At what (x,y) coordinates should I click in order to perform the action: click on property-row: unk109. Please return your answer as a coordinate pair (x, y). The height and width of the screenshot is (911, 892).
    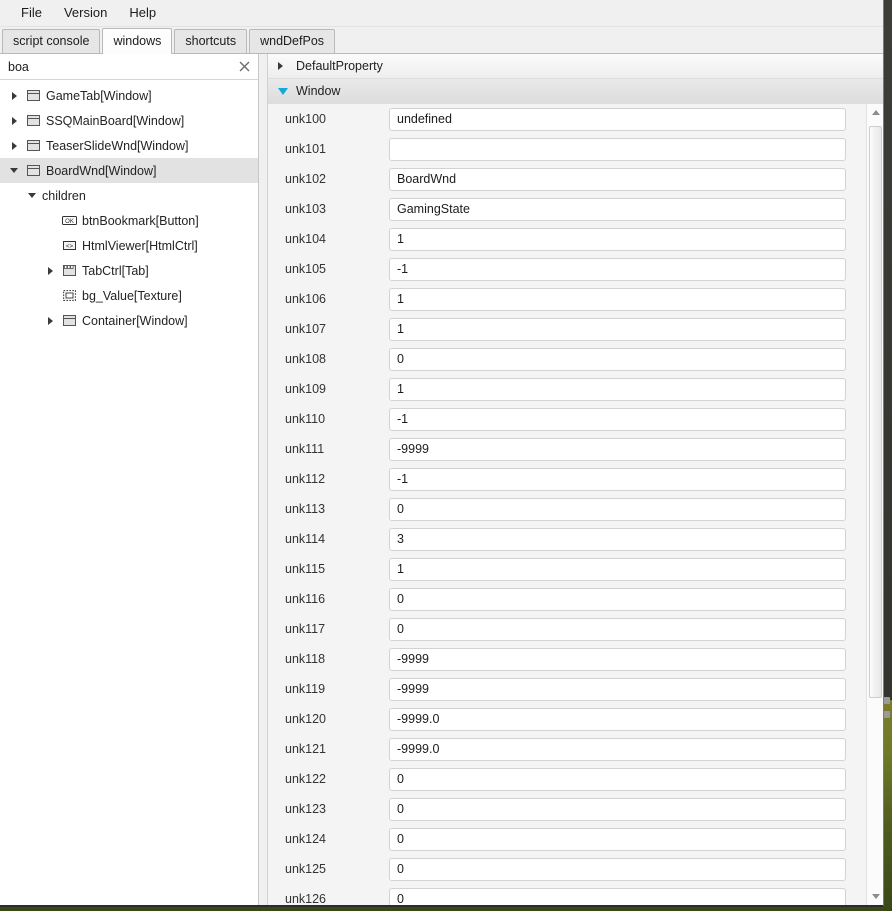
    Looking at the image, I should click on (567, 389).